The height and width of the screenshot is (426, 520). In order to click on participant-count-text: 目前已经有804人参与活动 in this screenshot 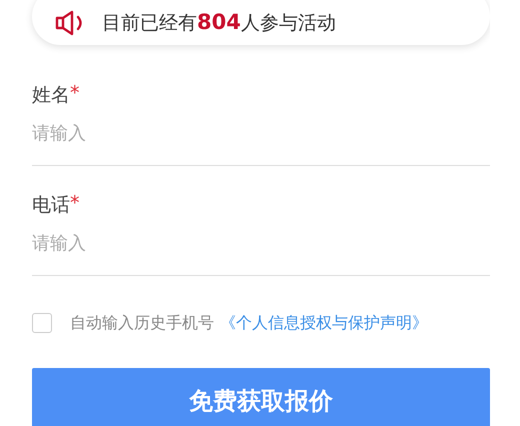, I will do `click(219, 23)`.